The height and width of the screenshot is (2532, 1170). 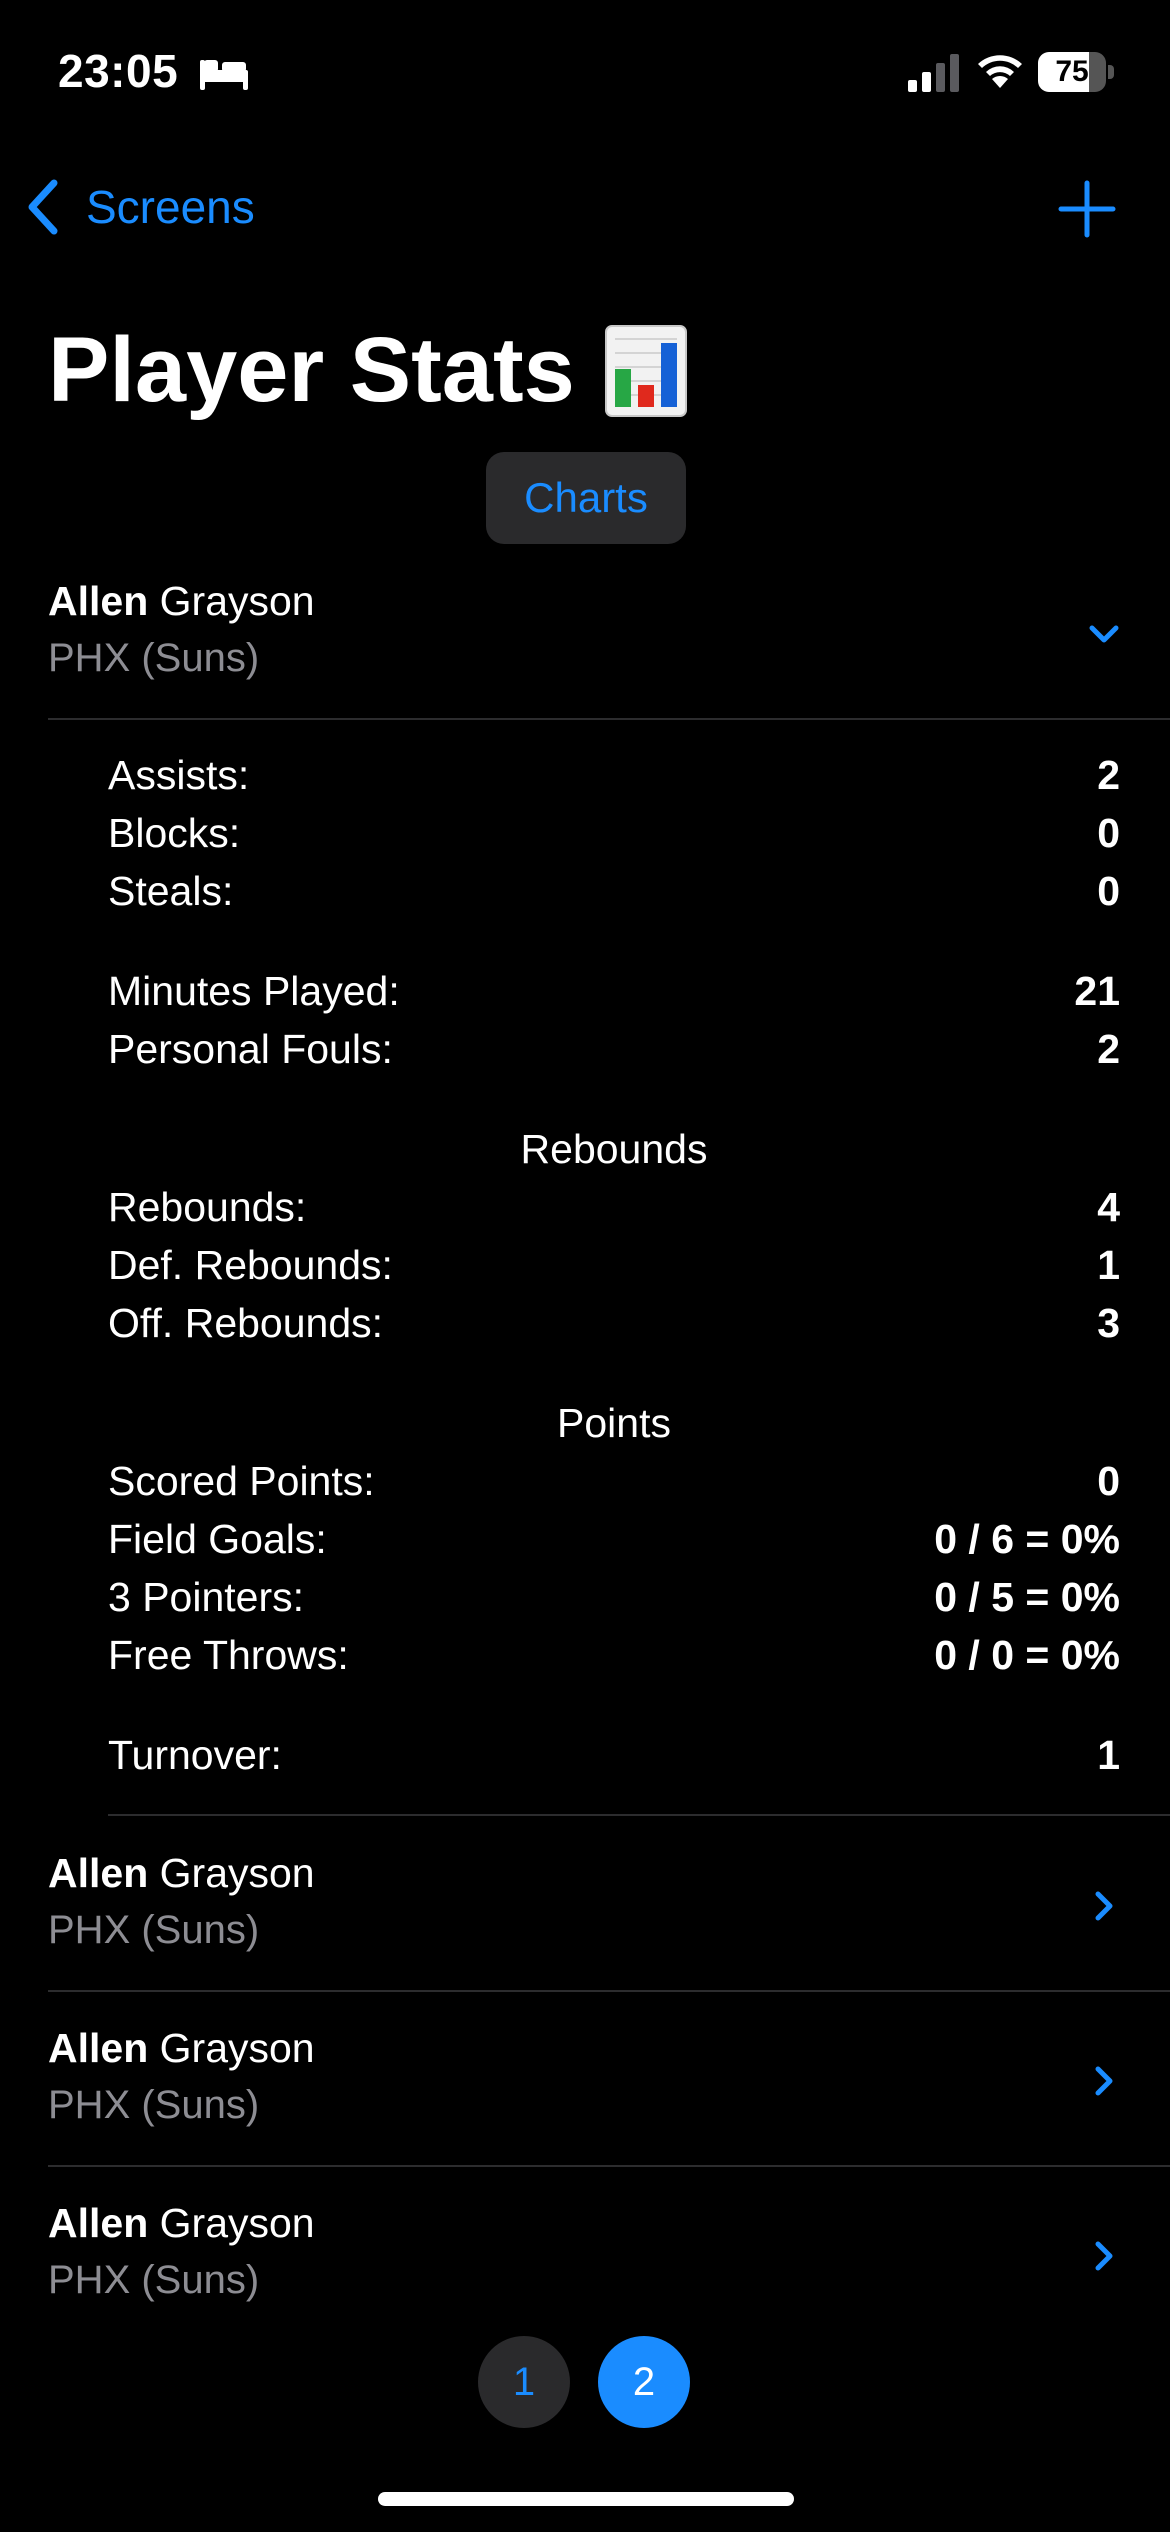 I want to click on chevron-left-icon, so click(x=43, y=207).